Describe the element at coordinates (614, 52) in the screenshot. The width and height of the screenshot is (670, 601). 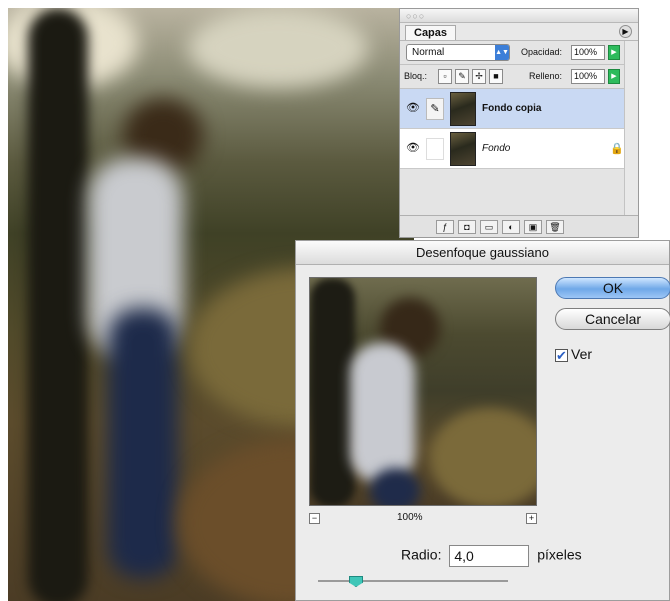
I see `opacity-slider-arrow-icon: ▶` at that location.